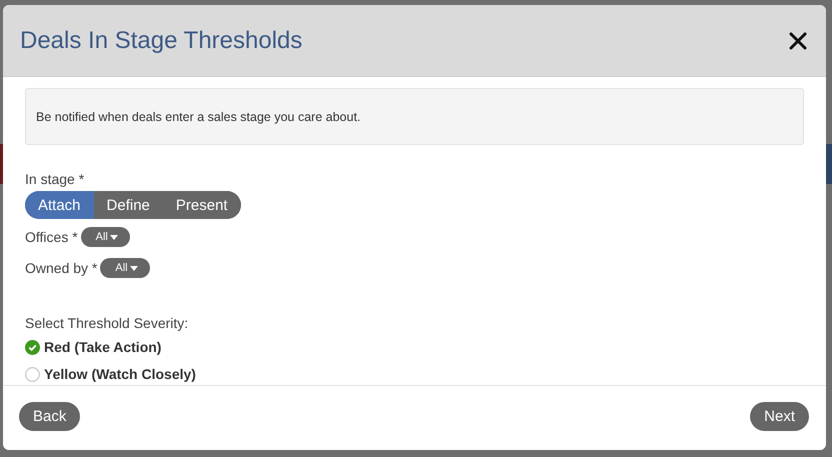 This screenshot has height=457, width=832. I want to click on radio-label: Yellow (Watch Closely), so click(120, 374).